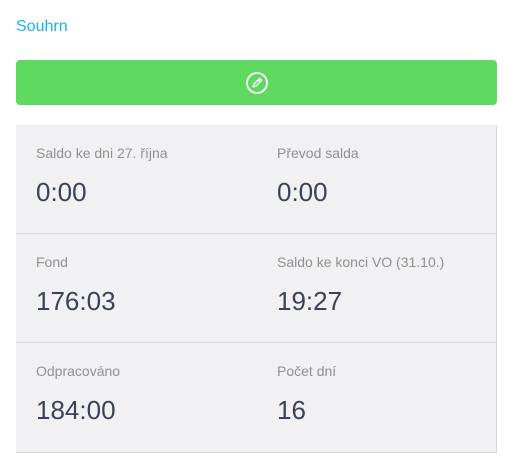 The width and height of the screenshot is (510, 463). I want to click on edit-button, so click(256, 82).